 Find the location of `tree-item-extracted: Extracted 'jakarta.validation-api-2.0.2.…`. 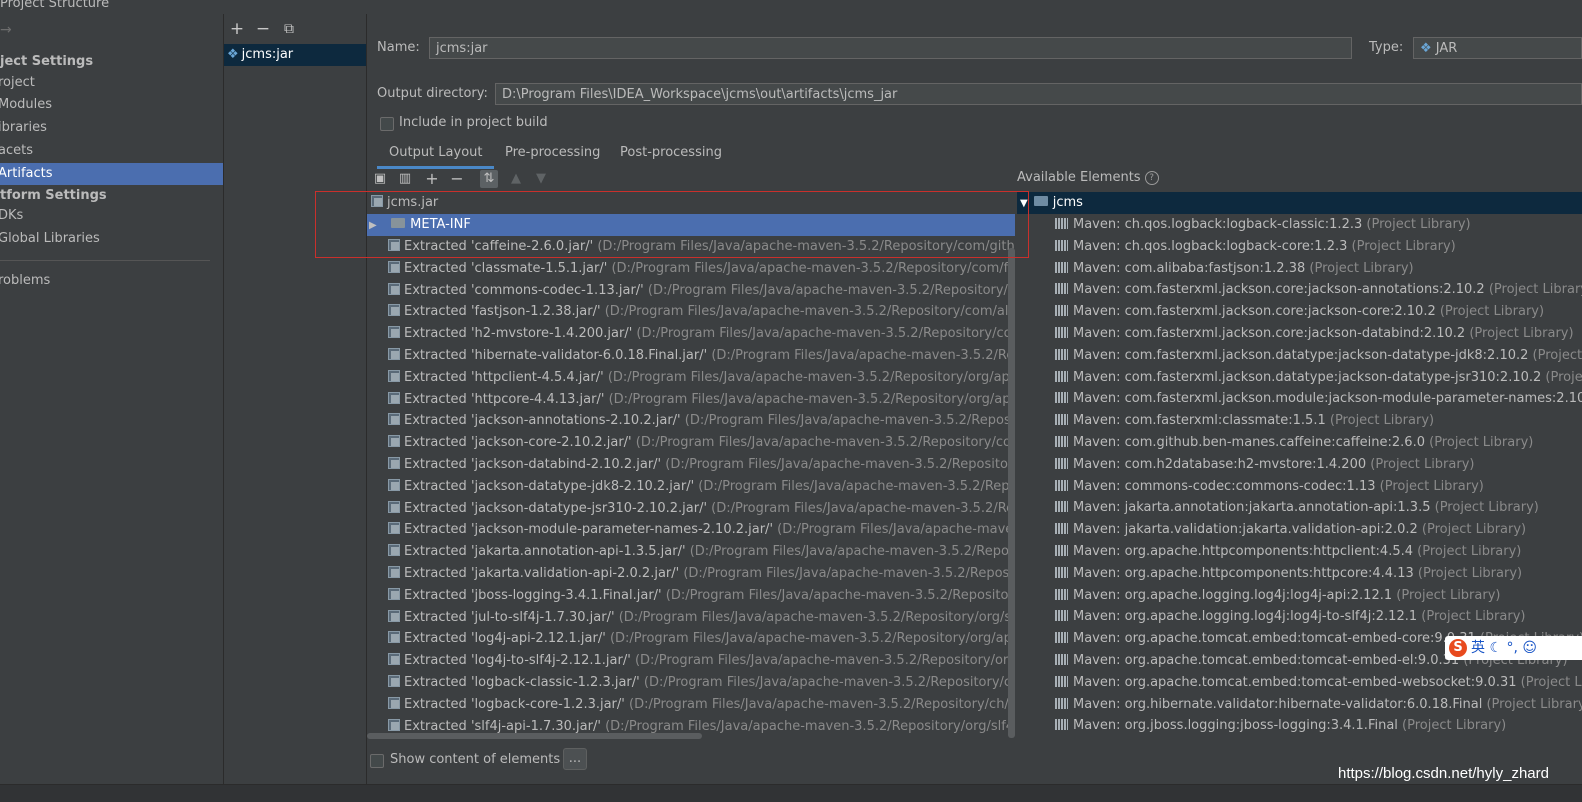

tree-item-extracted: Extracted 'jakarta.validation-api-2.0.2.… is located at coordinates (691, 574).